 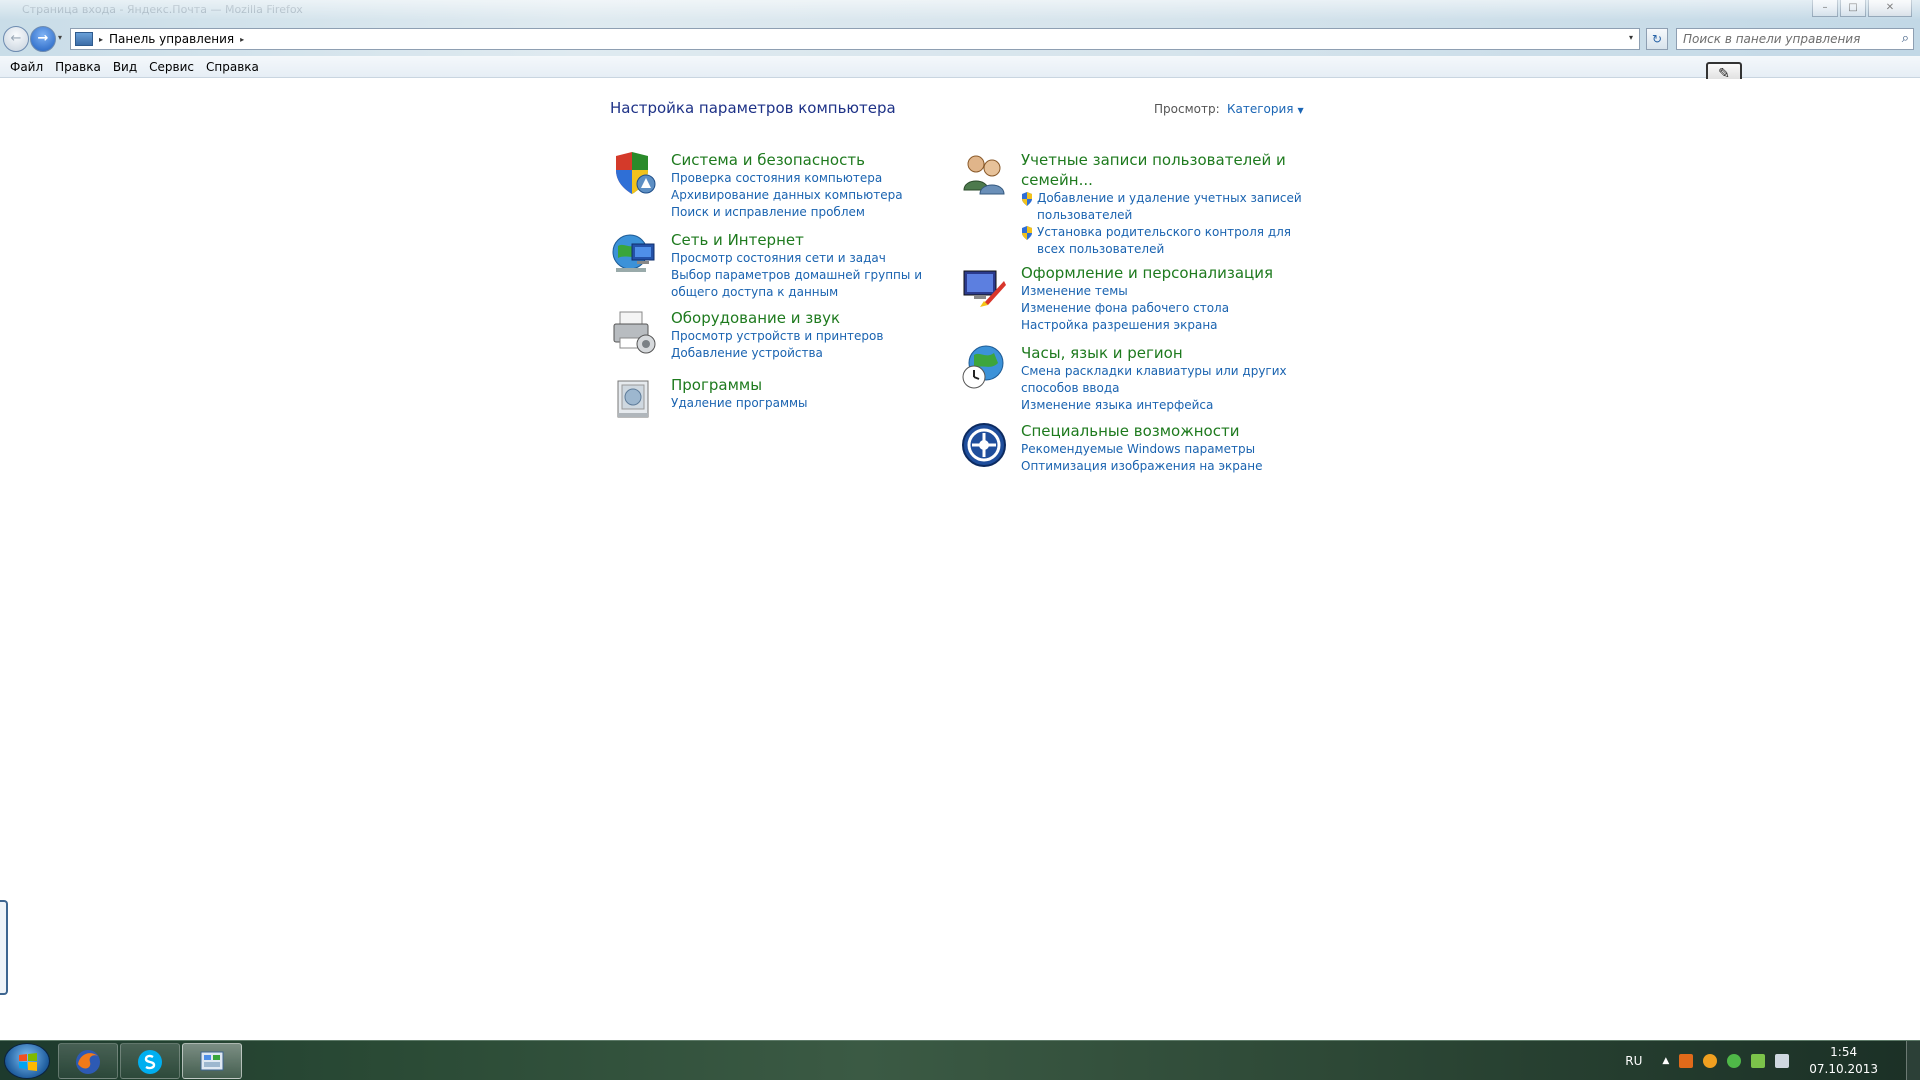 What do you see at coordinates (984, 445) in the screenshot?
I see `ease-of-access-icon` at bounding box center [984, 445].